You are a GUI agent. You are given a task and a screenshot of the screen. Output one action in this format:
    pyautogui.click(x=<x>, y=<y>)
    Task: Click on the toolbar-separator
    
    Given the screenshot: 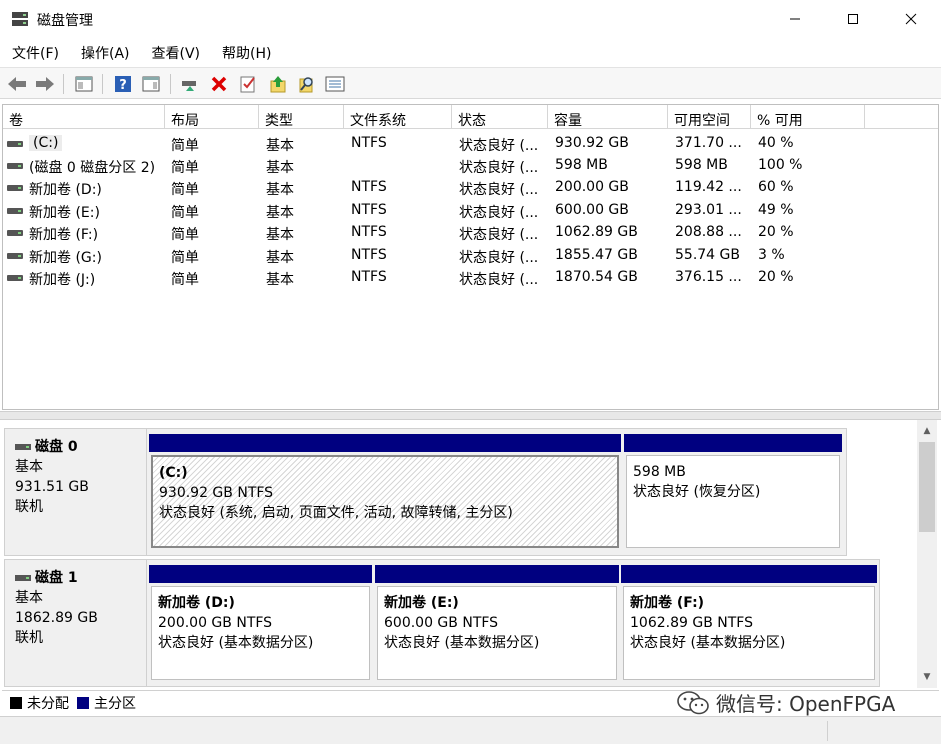 What is the action you would take?
    pyautogui.click(x=170, y=84)
    